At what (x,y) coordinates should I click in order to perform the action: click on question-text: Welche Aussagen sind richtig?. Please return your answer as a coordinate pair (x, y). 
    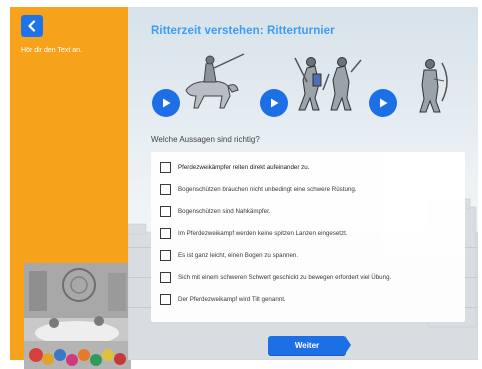
    Looking at the image, I should click on (205, 139).